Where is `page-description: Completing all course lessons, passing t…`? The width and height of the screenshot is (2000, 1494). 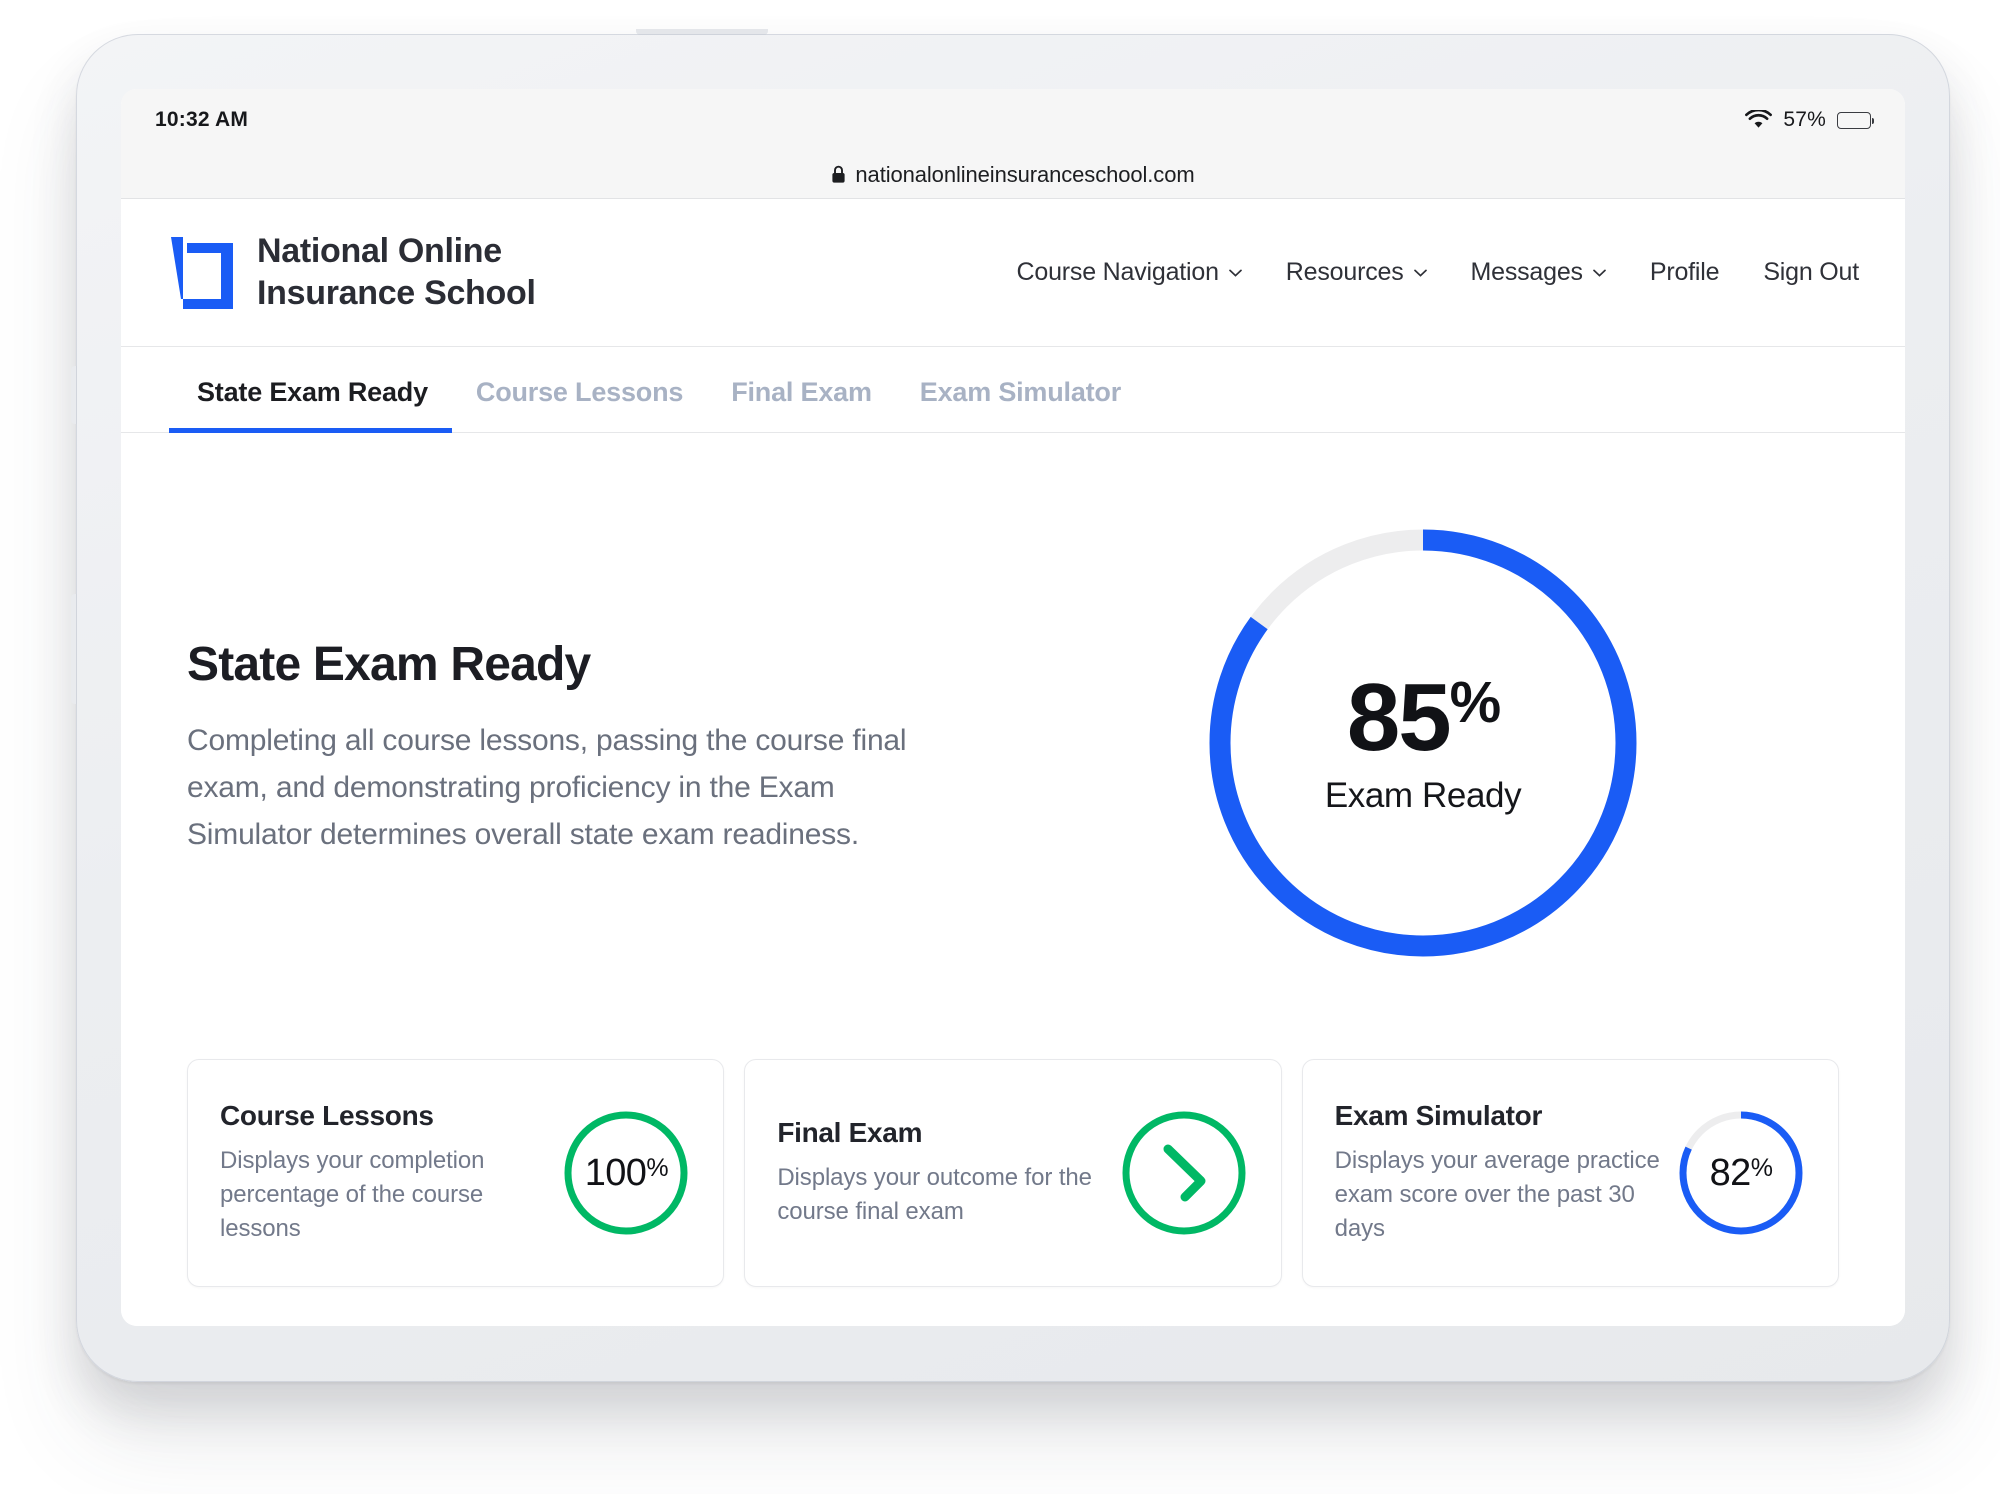 page-description: Completing all course lessons, passing t… is located at coordinates (547, 787).